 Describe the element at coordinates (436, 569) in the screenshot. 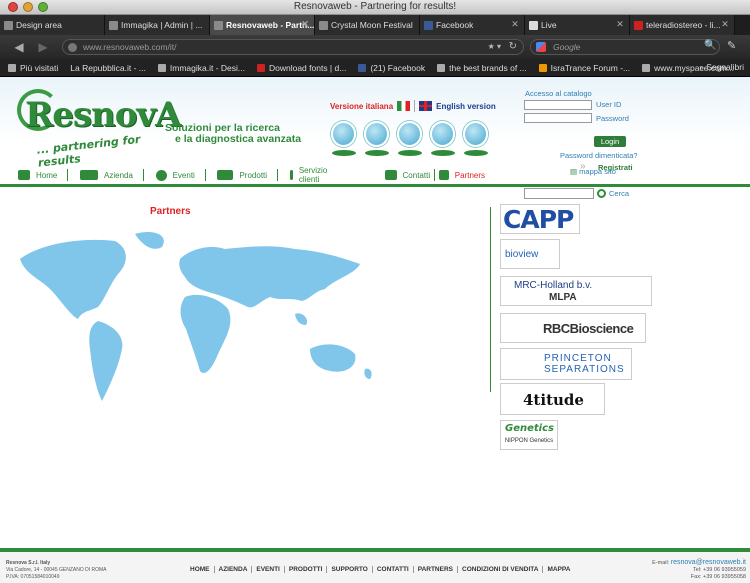

I see `footer-link-partners: PARTNERS` at that location.